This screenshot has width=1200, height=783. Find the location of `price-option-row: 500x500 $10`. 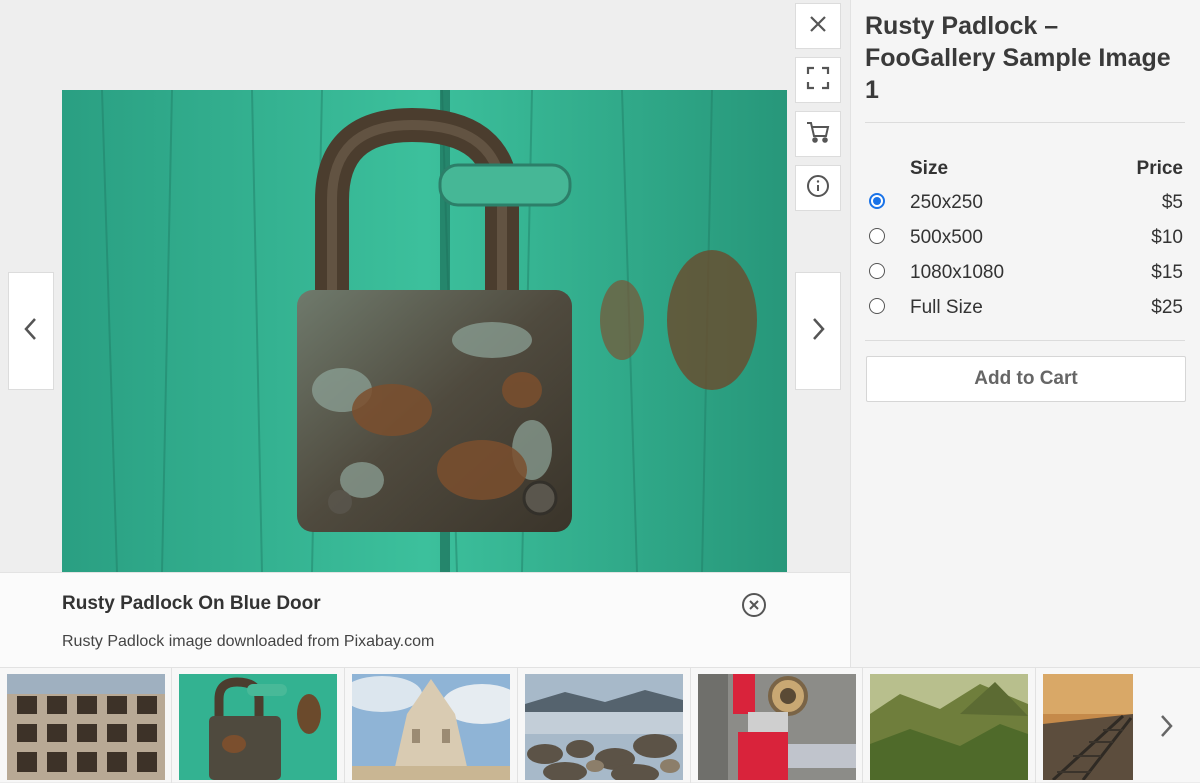

price-option-row: 500x500 $10 is located at coordinates (1025, 238).